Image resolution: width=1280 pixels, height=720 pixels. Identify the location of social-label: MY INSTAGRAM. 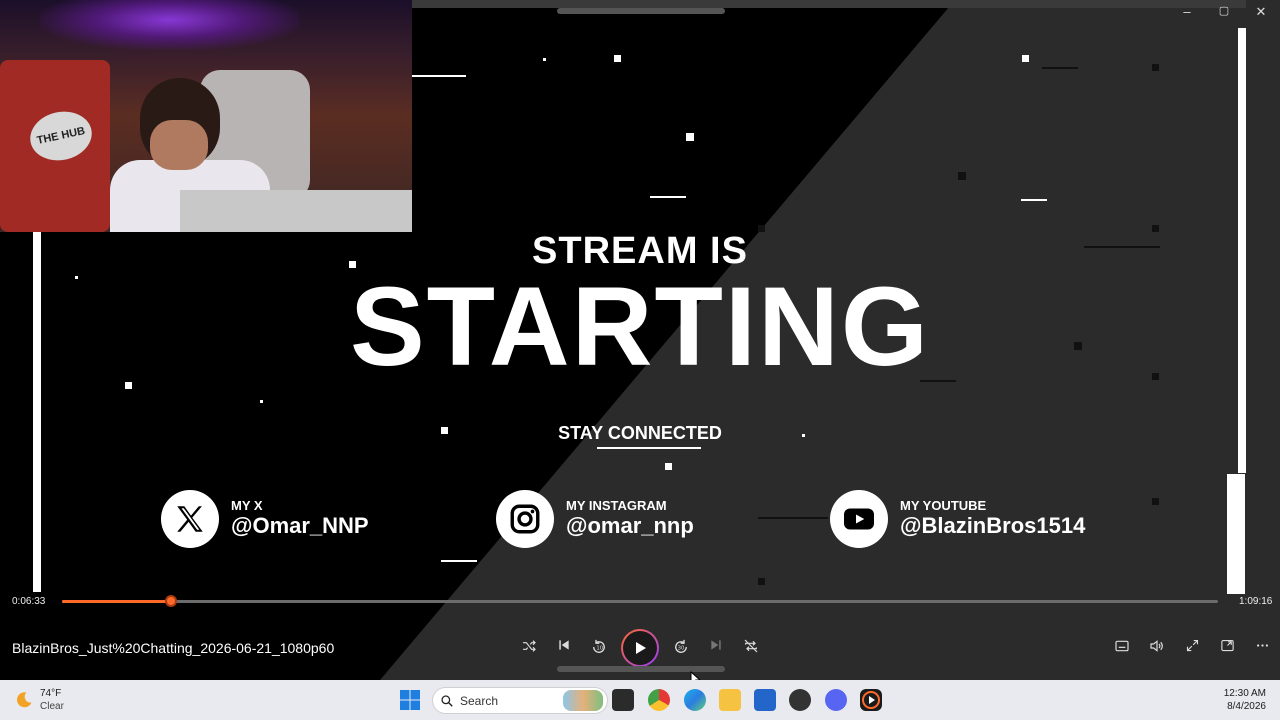
(616, 505).